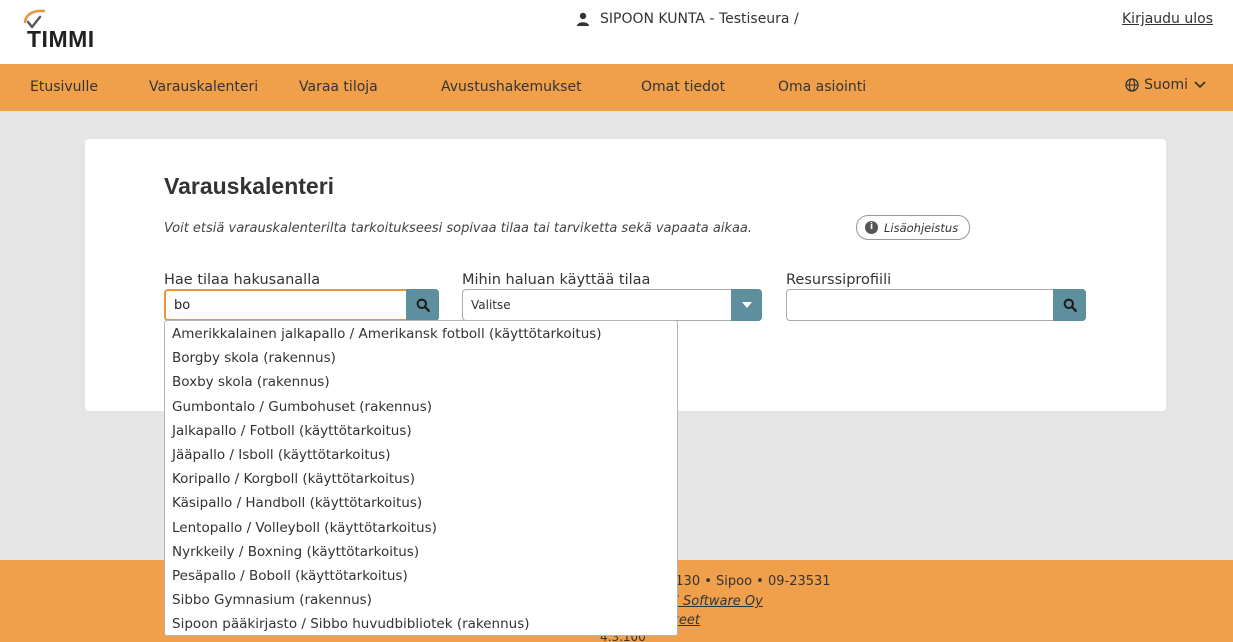 The height and width of the screenshot is (642, 1233). Describe the element at coordinates (556, 280) in the screenshot. I see `usage-label: Mihin haluan käyttää tilaa` at that location.